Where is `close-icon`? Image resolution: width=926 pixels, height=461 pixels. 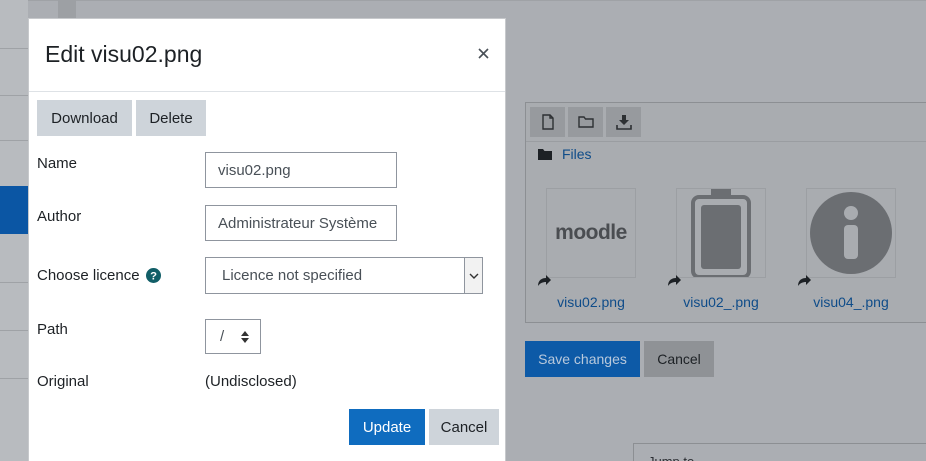 close-icon is located at coordinates (483, 53).